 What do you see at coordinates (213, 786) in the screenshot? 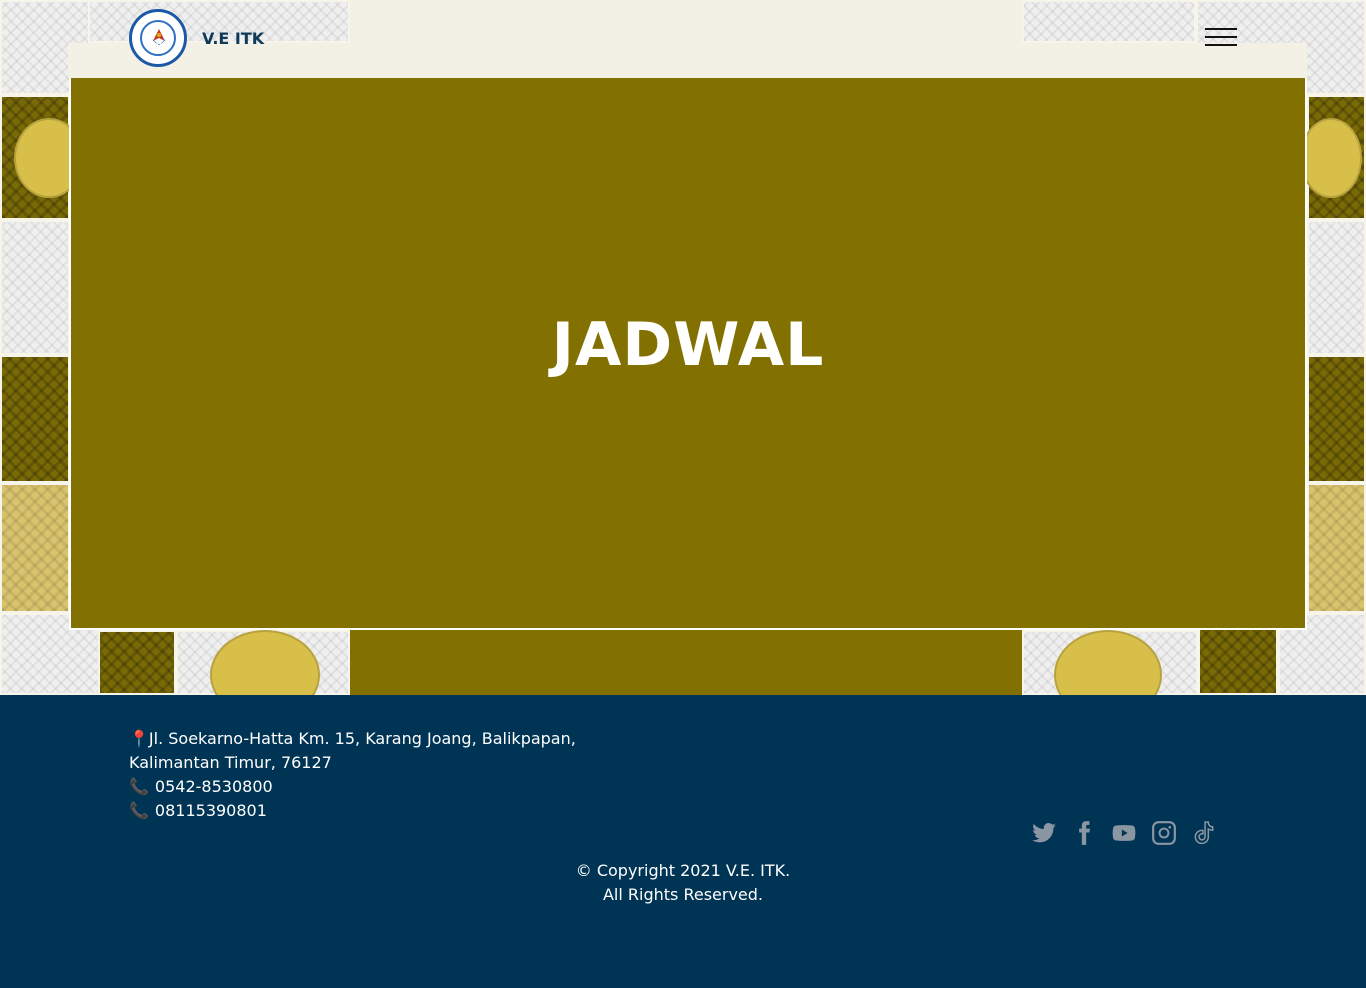
I see `phone-number-1: 0542-8530800` at bounding box center [213, 786].